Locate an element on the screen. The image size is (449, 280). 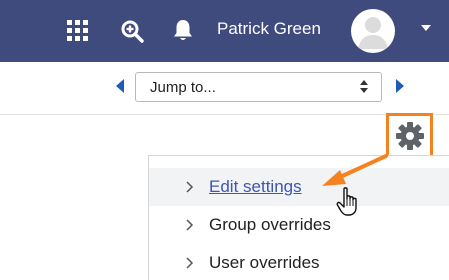
menu-item-label: Edit settings is located at coordinates (255, 186).